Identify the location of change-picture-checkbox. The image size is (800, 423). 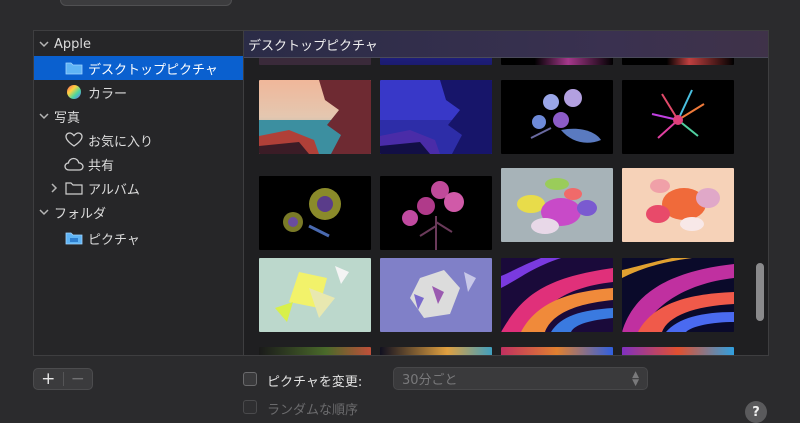
(250, 379).